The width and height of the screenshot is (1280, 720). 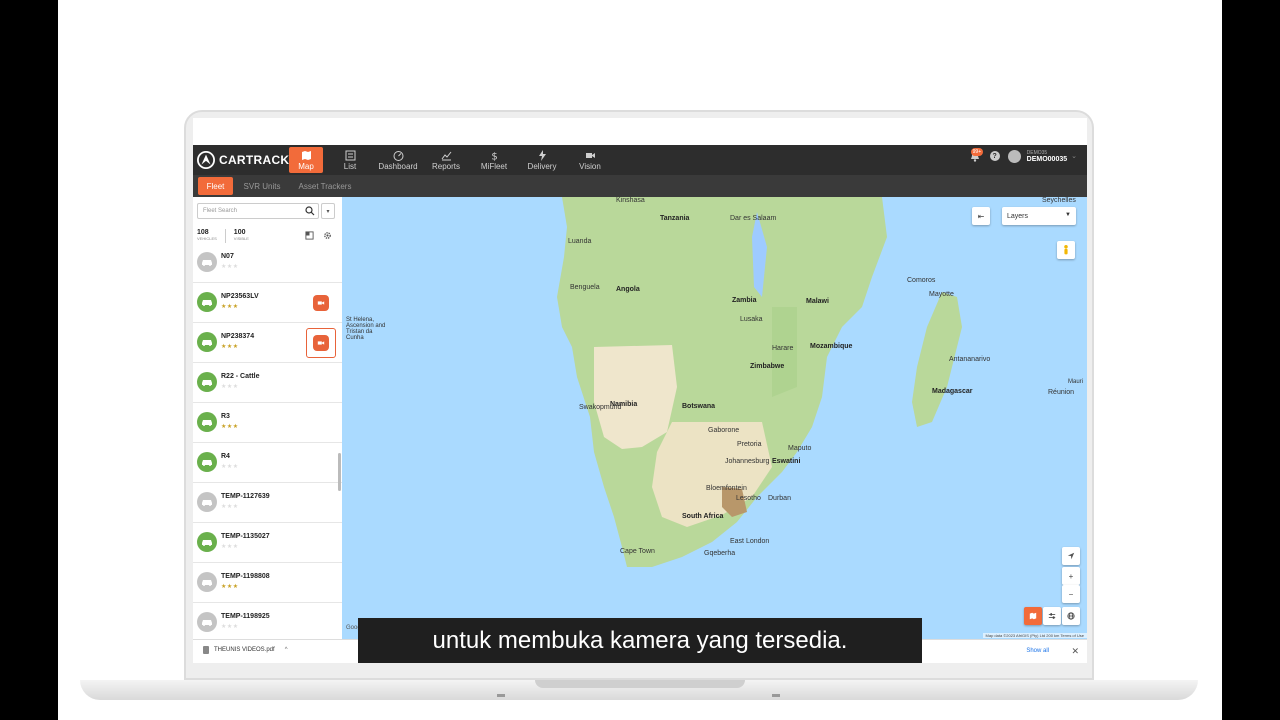 I want to click on vehicle-list-item: NP23563LV ★★★, so click(x=267, y=303).